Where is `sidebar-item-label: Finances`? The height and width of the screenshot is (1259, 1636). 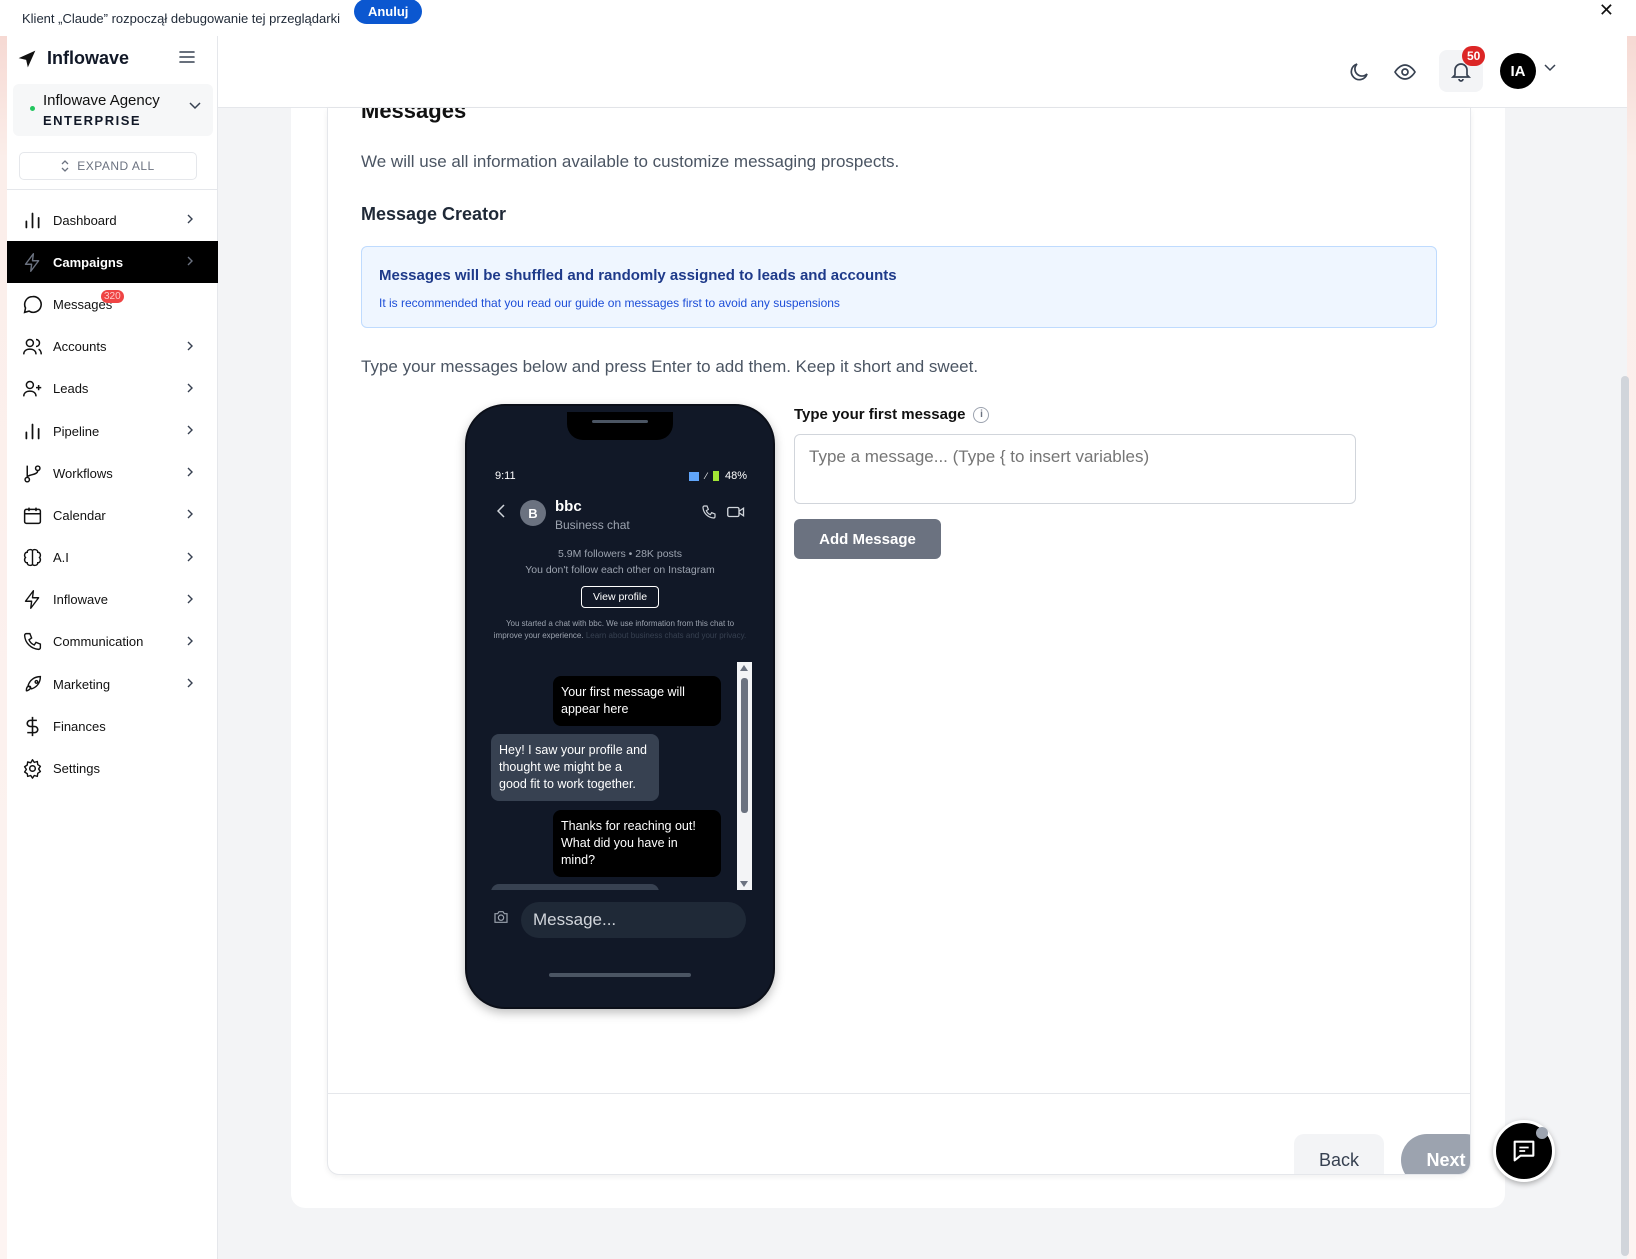
sidebar-item-label: Finances is located at coordinates (79, 726).